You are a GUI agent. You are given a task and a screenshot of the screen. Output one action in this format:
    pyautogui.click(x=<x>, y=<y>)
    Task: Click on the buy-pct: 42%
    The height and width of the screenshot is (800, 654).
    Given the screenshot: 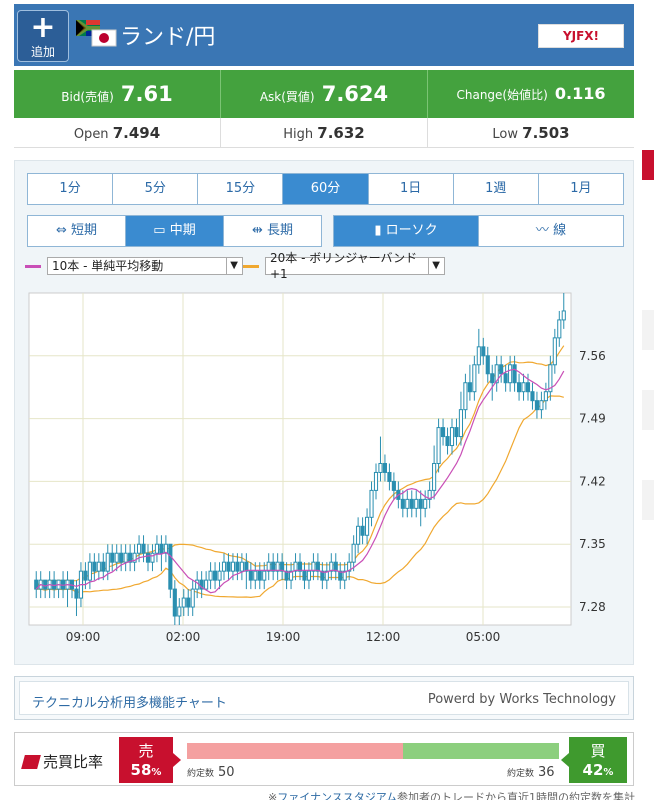 What is the action you would take?
    pyautogui.click(x=598, y=770)
    